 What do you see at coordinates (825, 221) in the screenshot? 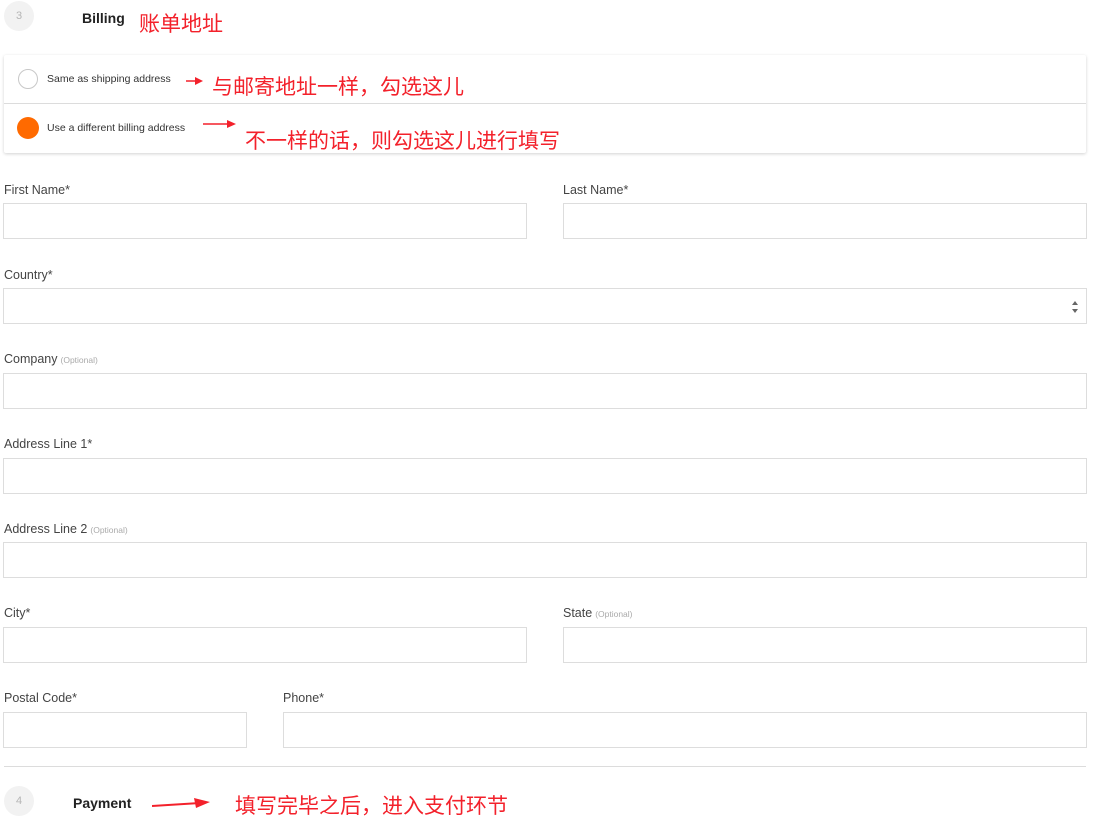
I see `last-name-input` at bounding box center [825, 221].